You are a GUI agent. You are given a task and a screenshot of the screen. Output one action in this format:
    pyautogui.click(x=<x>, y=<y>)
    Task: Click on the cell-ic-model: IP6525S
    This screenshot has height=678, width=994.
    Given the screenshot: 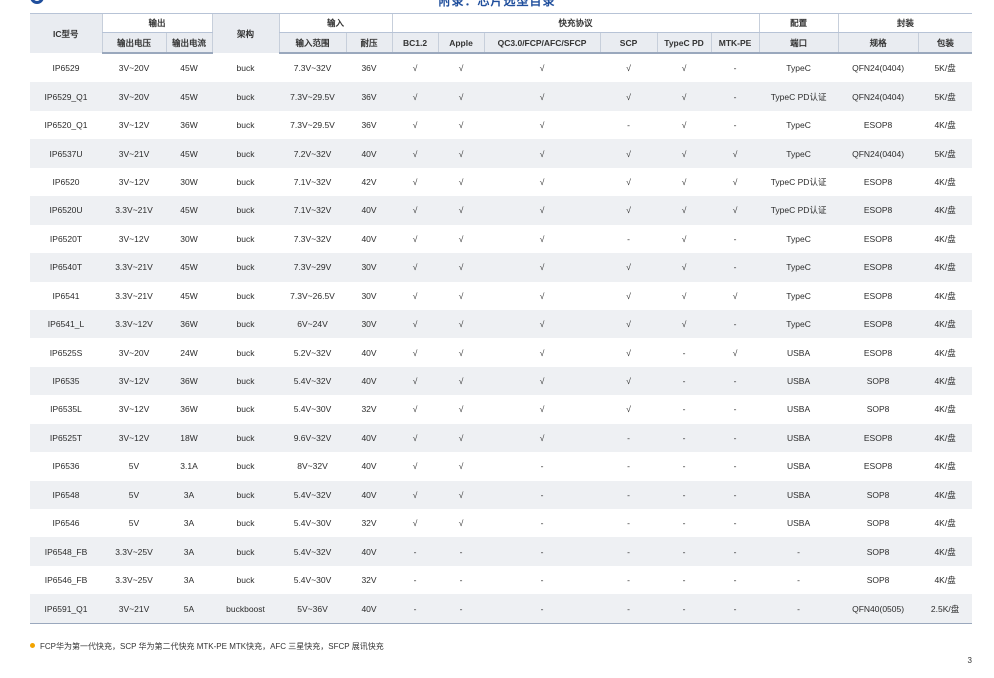 What is the action you would take?
    pyautogui.click(x=66, y=352)
    